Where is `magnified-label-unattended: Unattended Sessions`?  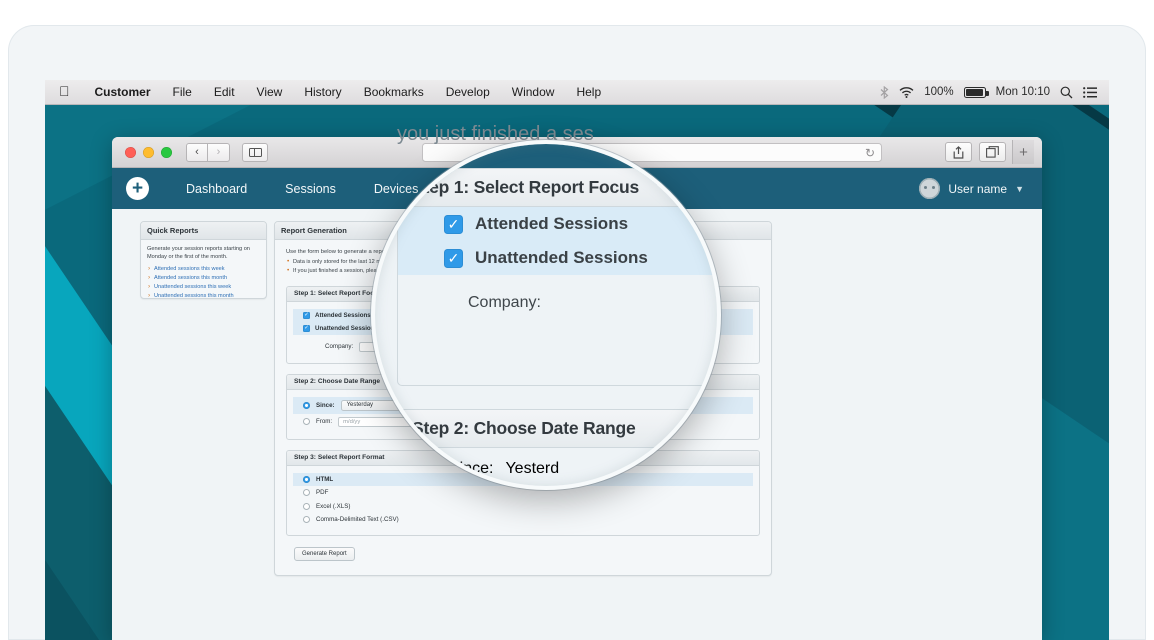
magnified-label-unattended: Unattended Sessions is located at coordinates (561, 257).